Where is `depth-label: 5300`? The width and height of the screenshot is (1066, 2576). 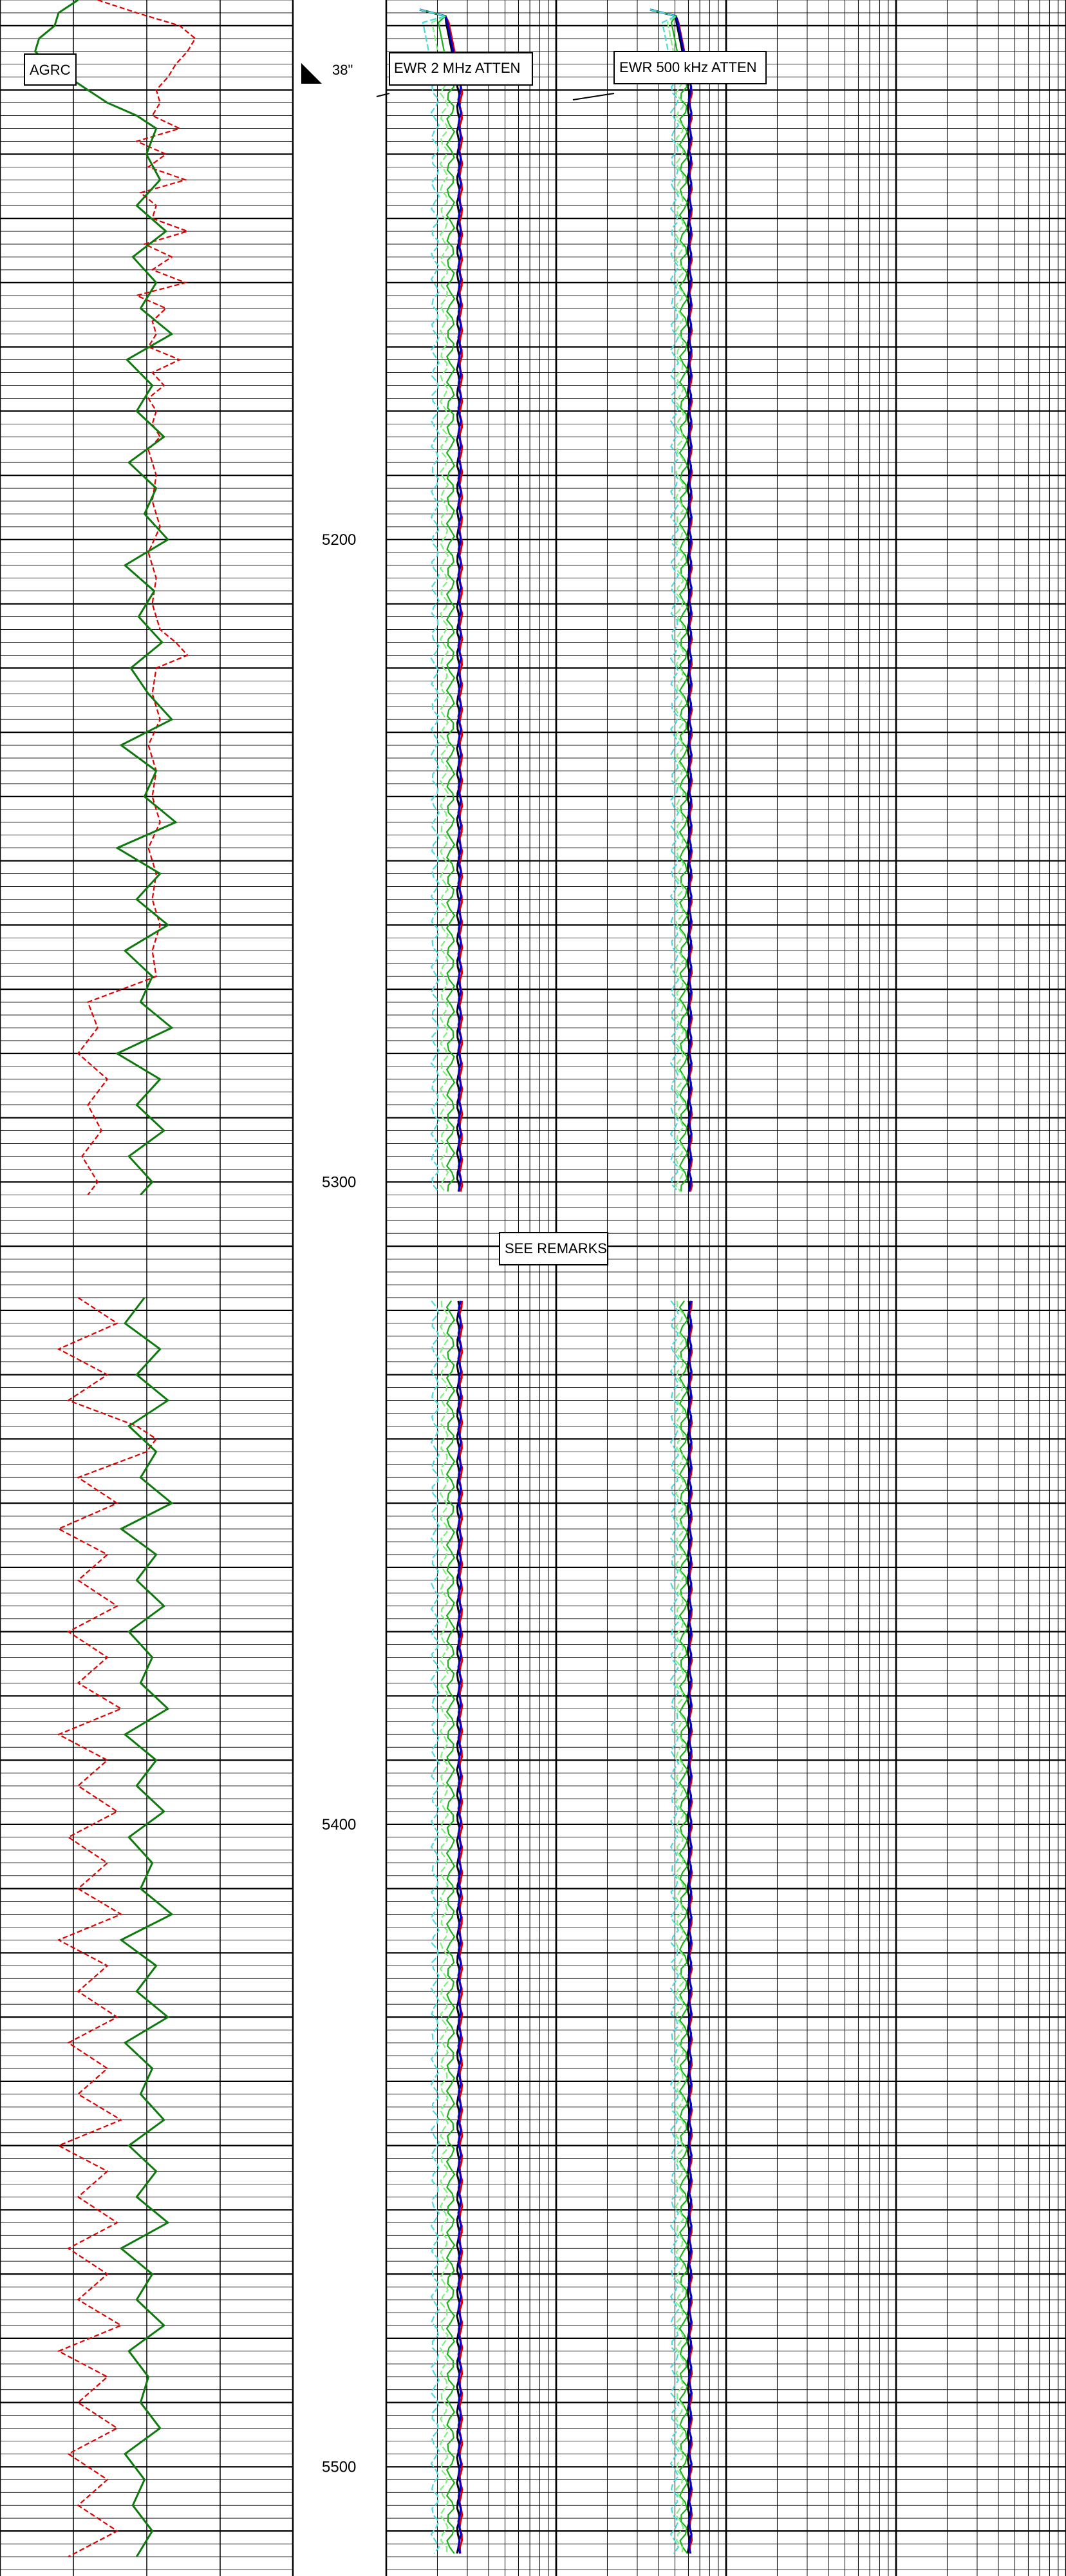
depth-label: 5300 is located at coordinates (339, 1182).